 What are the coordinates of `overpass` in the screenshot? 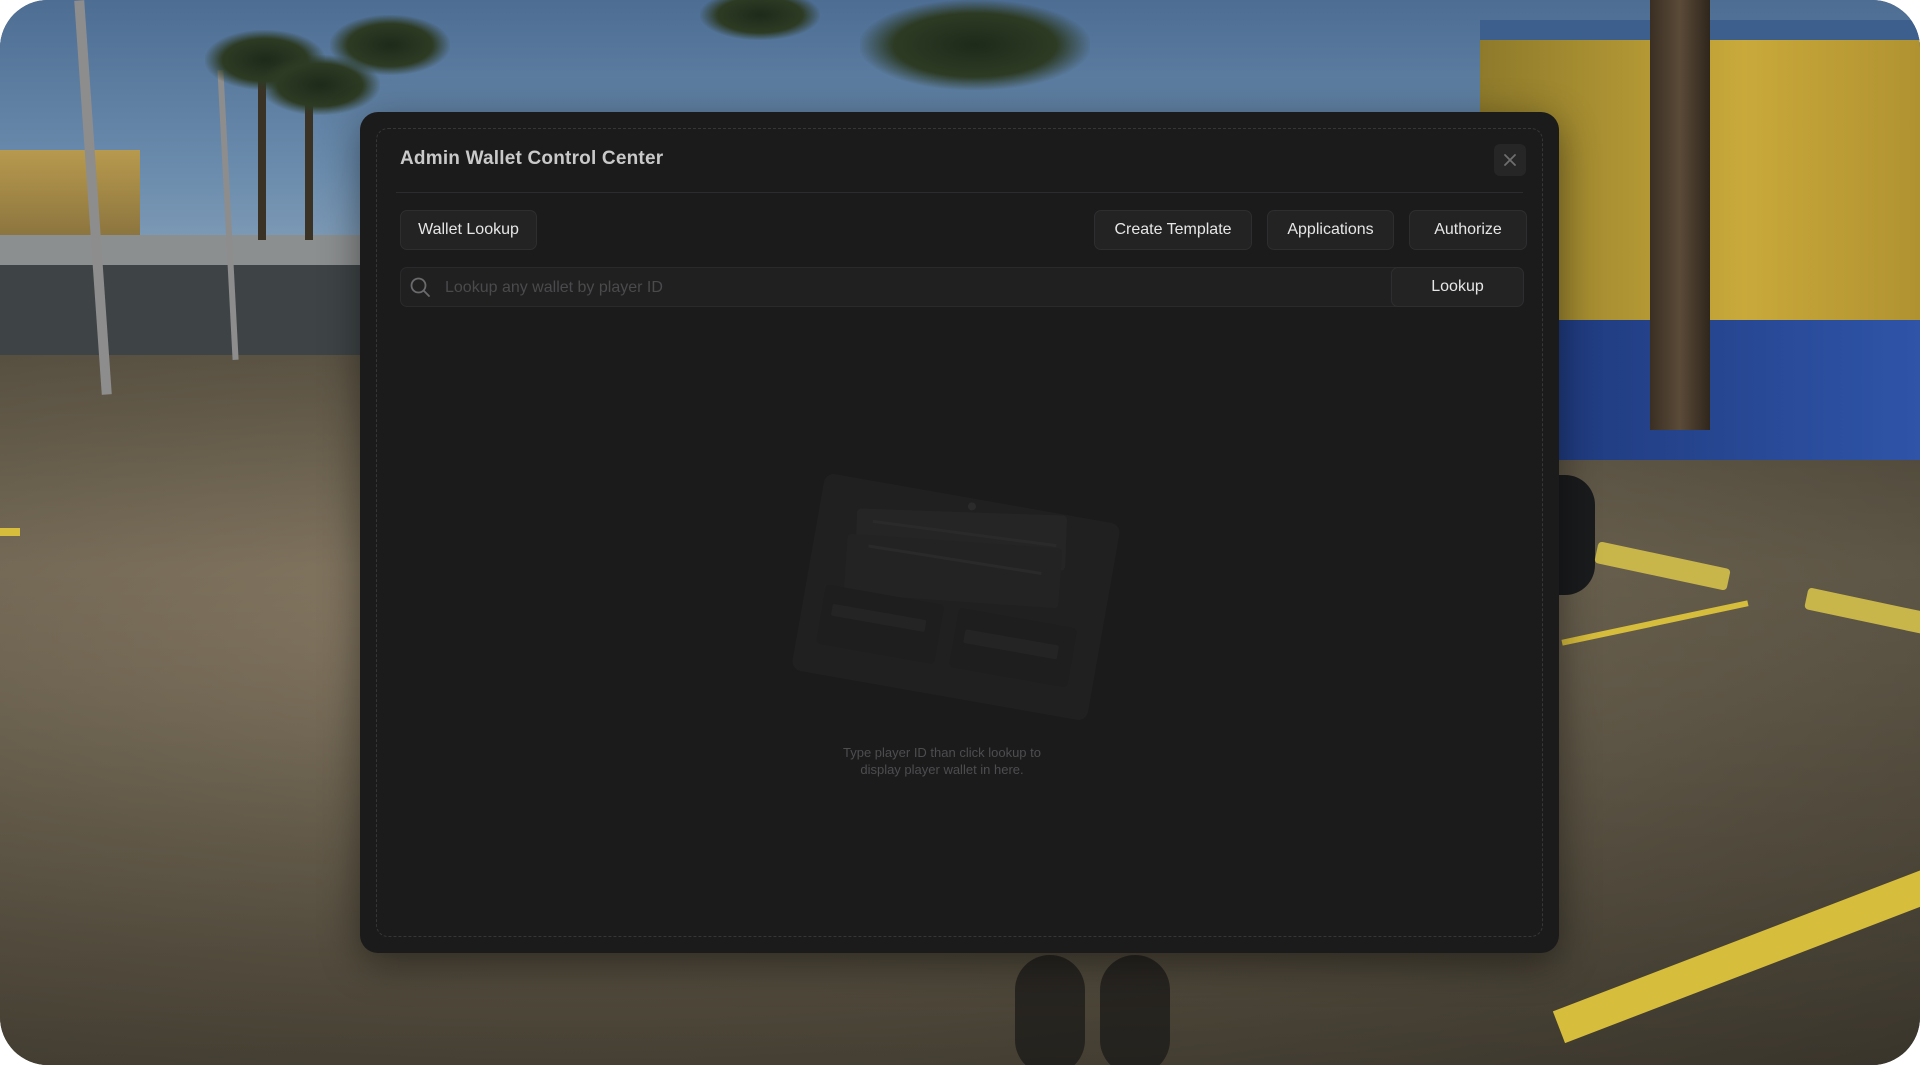 It's located at (190, 250).